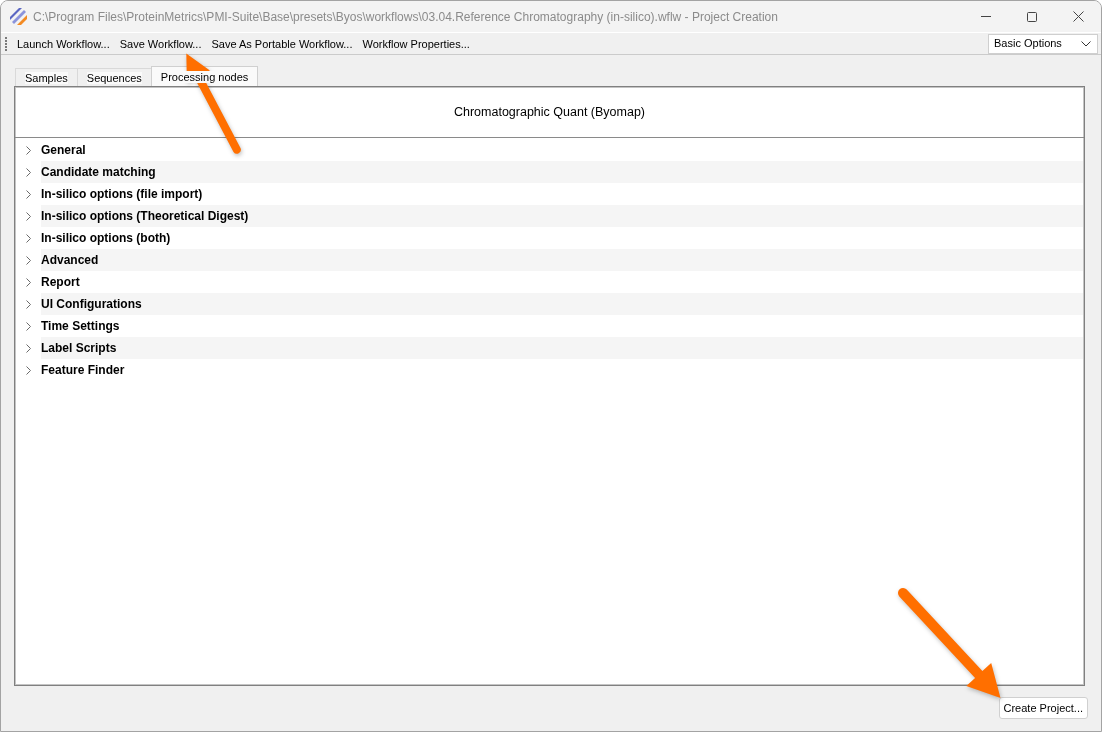  I want to click on minimize-icon, so click(986, 16).